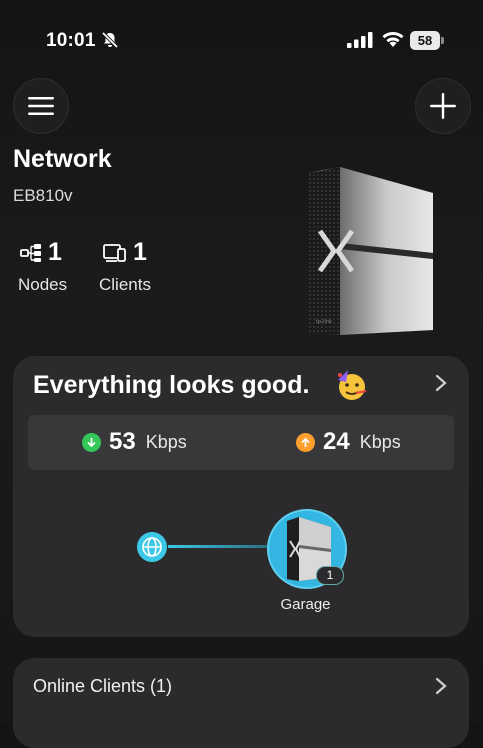 The image size is (483, 748). Describe the element at coordinates (442, 40) in the screenshot. I see `battery-tip` at that location.